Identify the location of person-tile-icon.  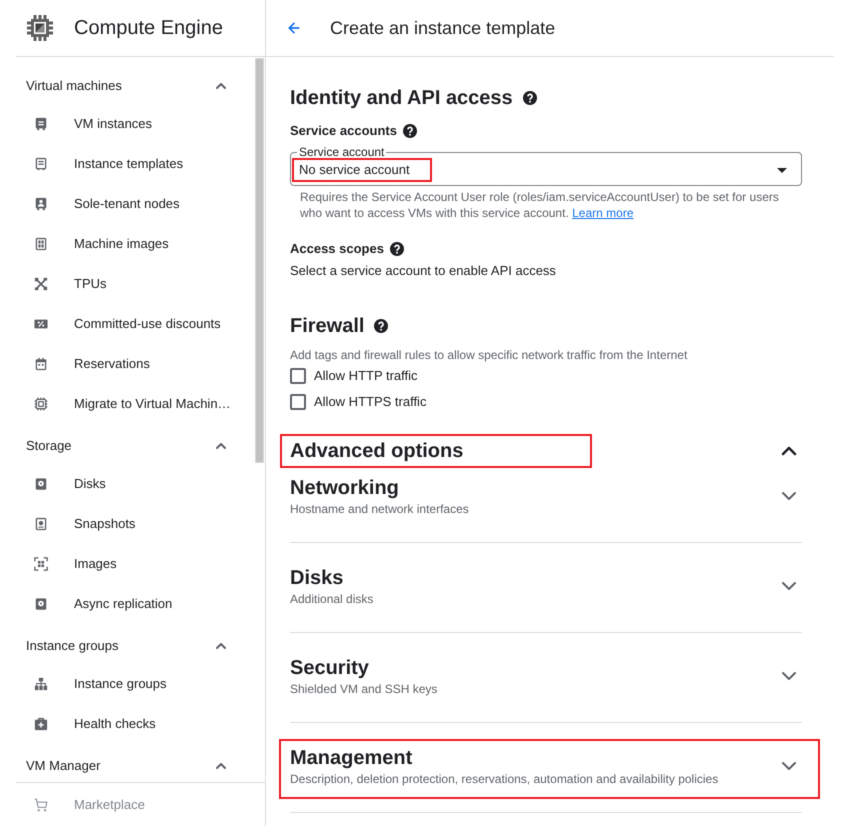
(41, 204).